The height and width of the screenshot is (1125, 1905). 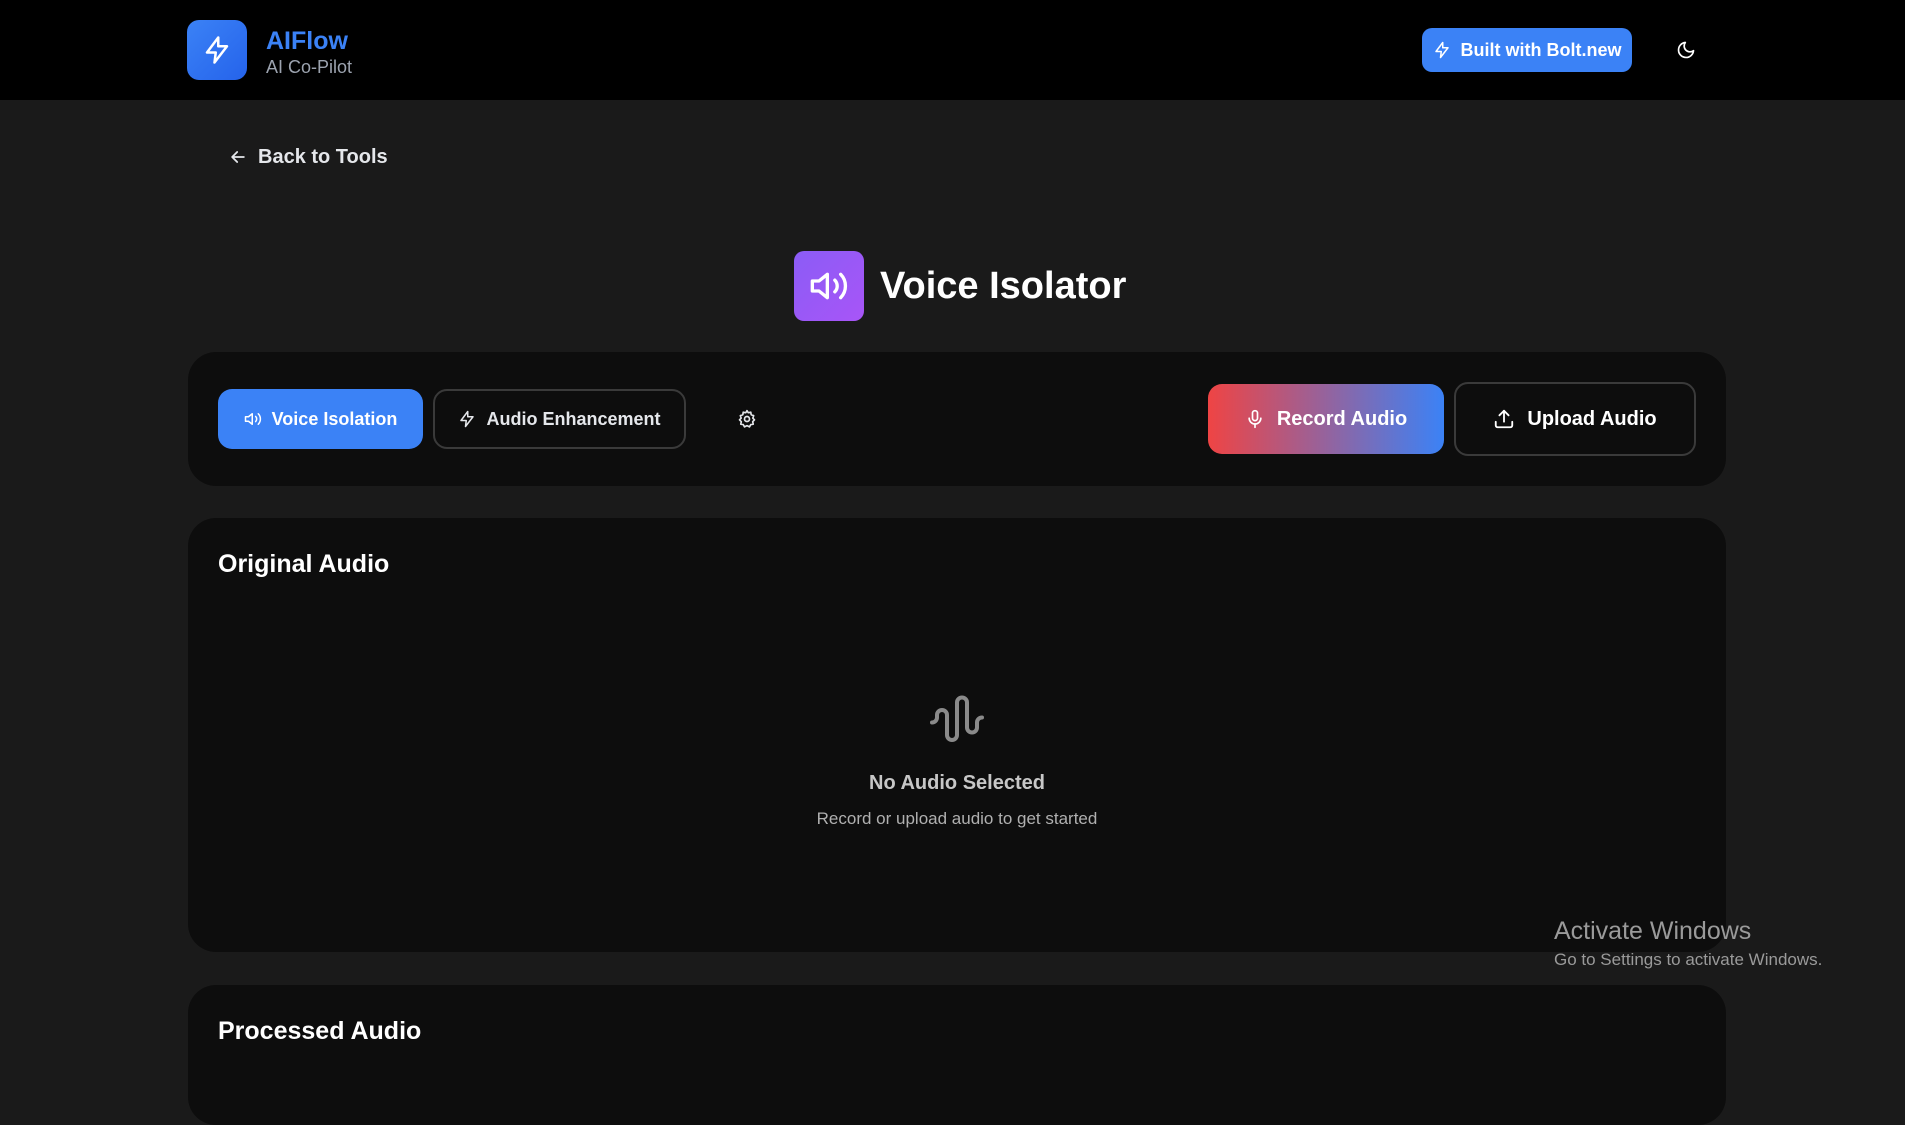 What do you see at coordinates (952, 50) in the screenshot?
I see `top-bar: AIFlow AI Co-Pilot Built with Bolt.new` at bounding box center [952, 50].